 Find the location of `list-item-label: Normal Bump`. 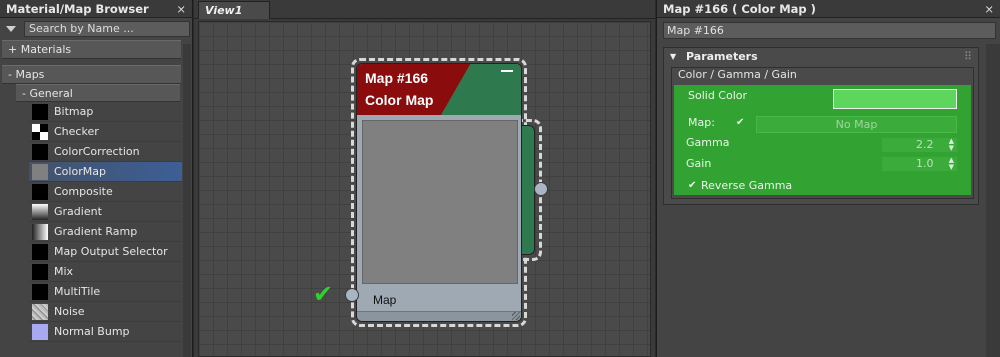

list-item-label: Normal Bump is located at coordinates (92, 331).